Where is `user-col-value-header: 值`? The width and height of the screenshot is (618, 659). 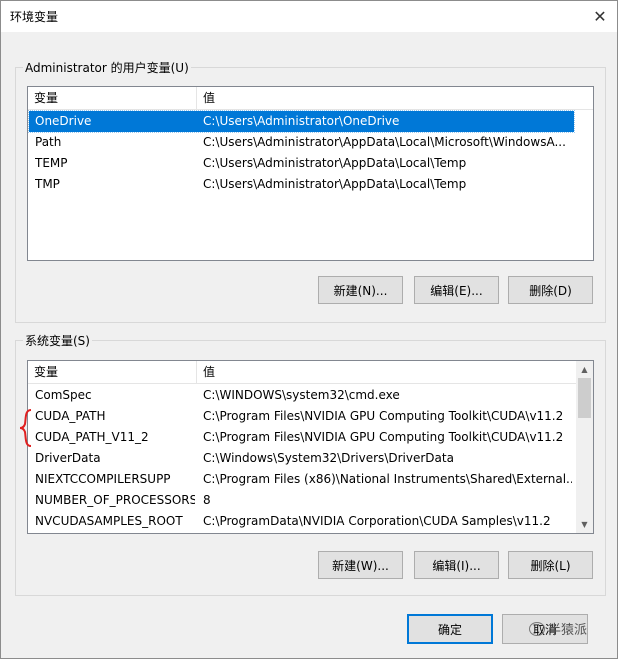 user-col-value-header: 值 is located at coordinates (394, 98).